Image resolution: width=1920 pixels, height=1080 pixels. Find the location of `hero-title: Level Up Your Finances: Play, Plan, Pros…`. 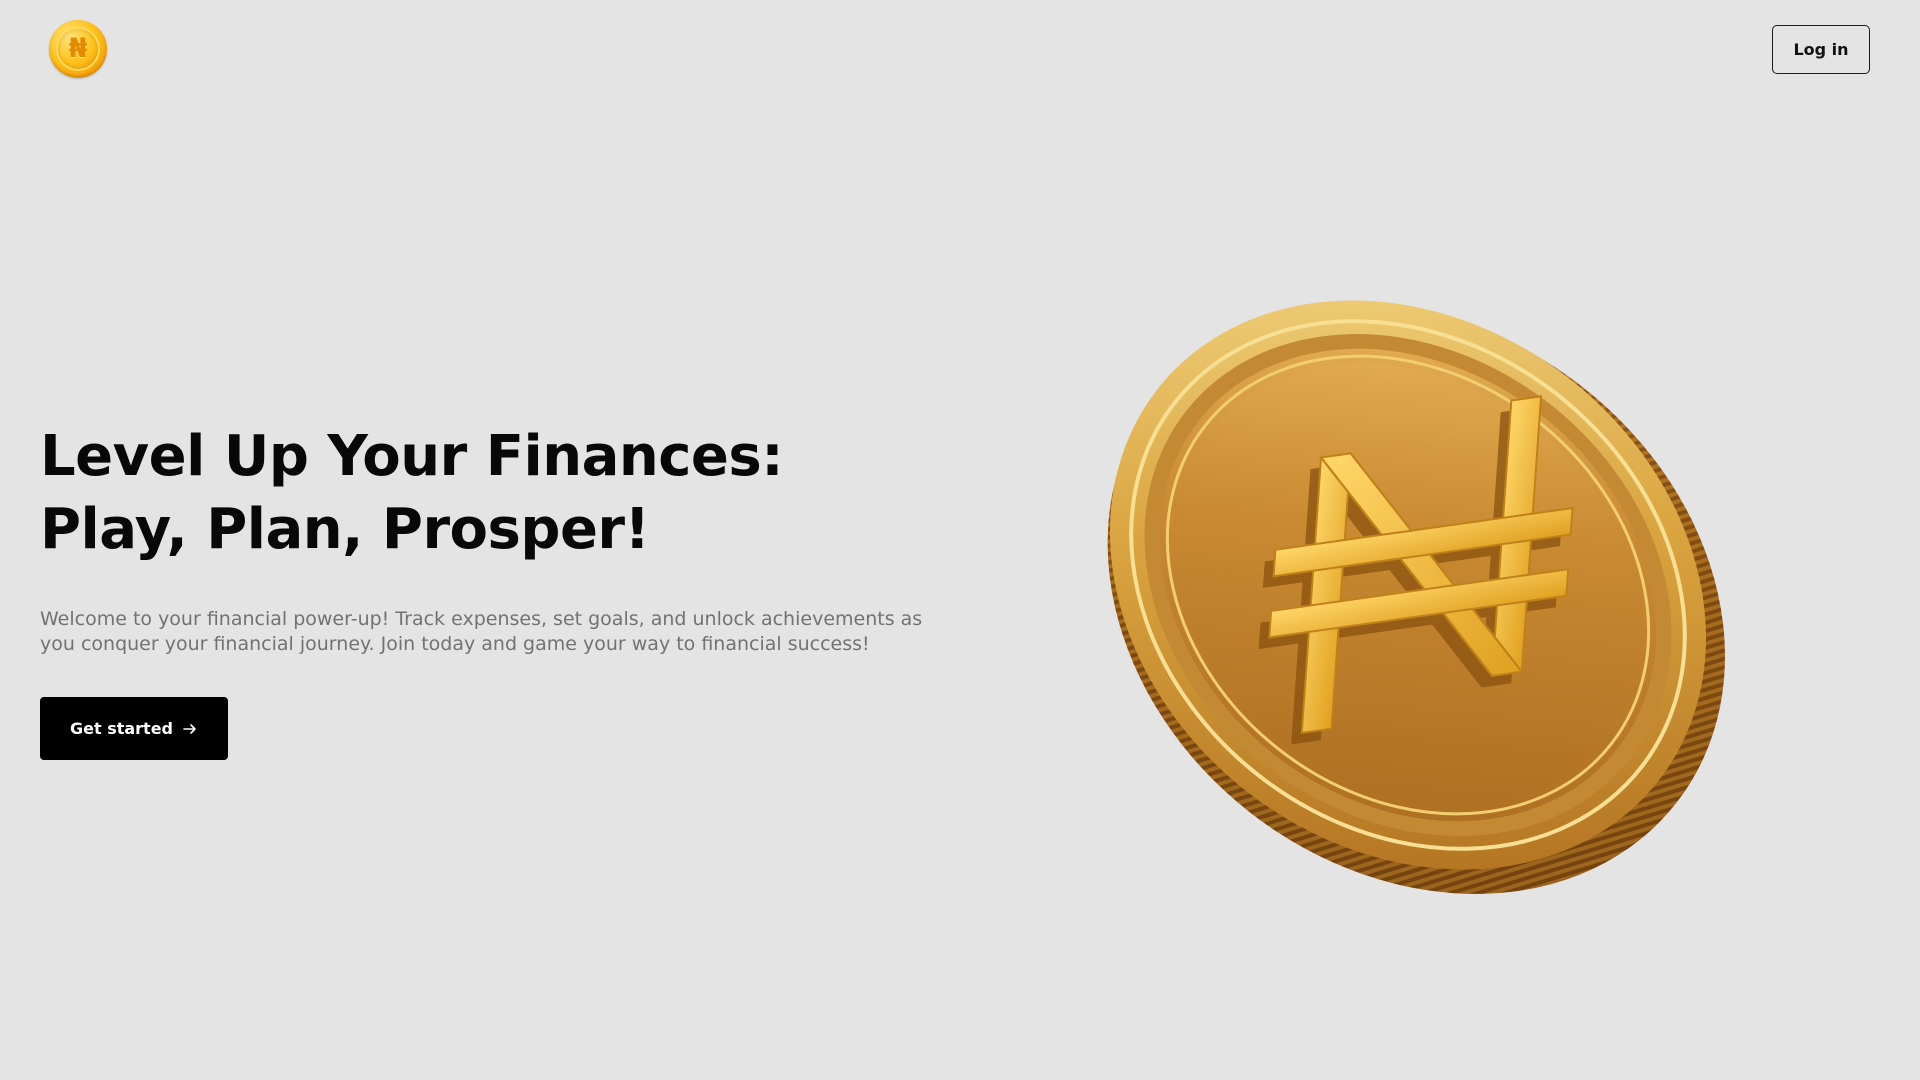

hero-title: Level Up Your Finances: Play, Plan, Pros… is located at coordinates (412, 493).